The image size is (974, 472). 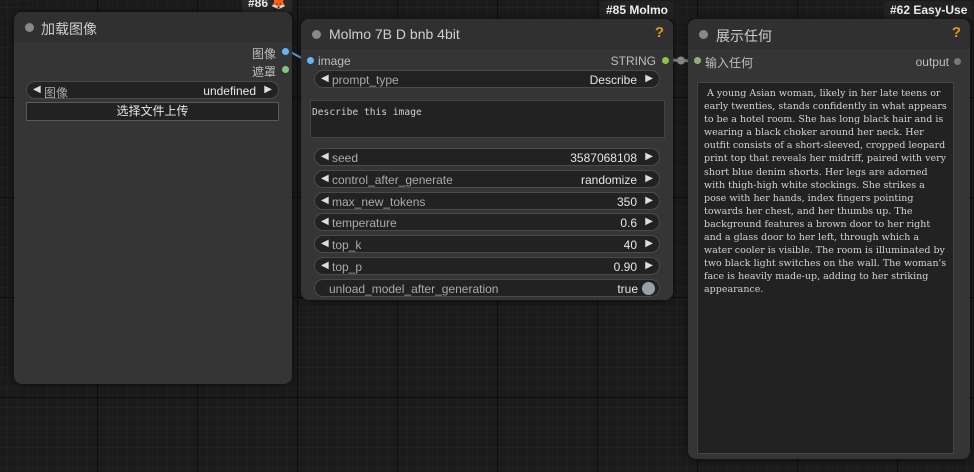 I want to click on node-title: 展示任何, so click(x=744, y=36).